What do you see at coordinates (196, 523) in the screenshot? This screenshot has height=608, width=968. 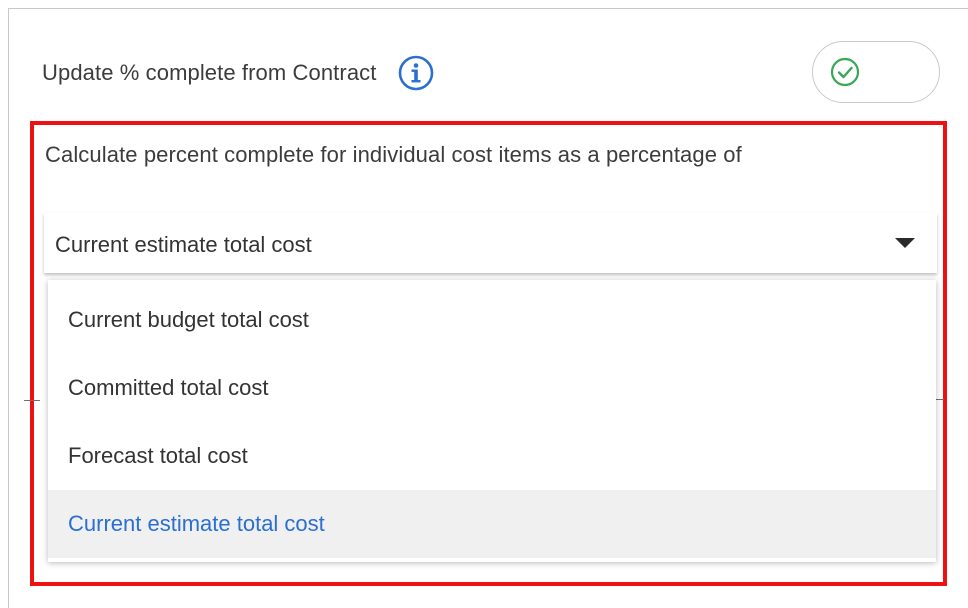 I see `option-label: Current estimate total cost` at bounding box center [196, 523].